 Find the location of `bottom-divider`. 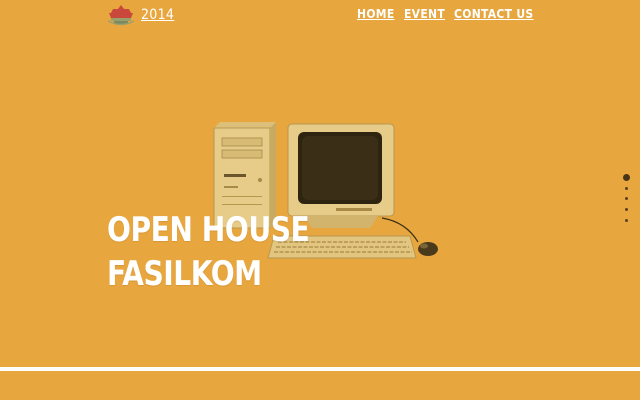

bottom-divider is located at coordinates (320, 369).